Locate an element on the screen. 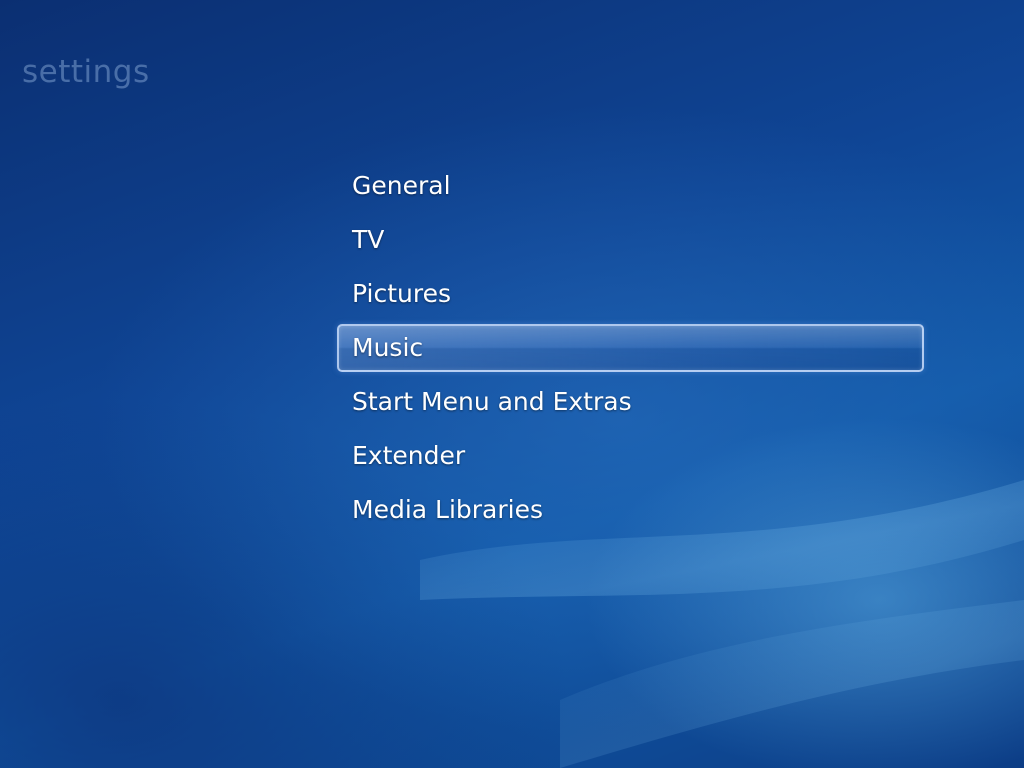  menu-item-label: Start Menu and Extras is located at coordinates (492, 401).